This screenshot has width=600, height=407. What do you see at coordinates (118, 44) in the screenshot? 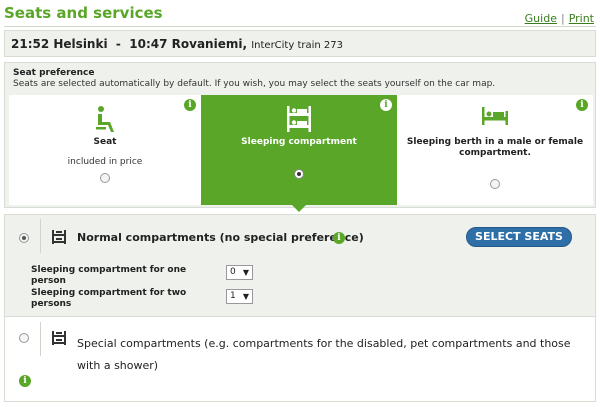
I see `route-dash: -` at bounding box center [118, 44].